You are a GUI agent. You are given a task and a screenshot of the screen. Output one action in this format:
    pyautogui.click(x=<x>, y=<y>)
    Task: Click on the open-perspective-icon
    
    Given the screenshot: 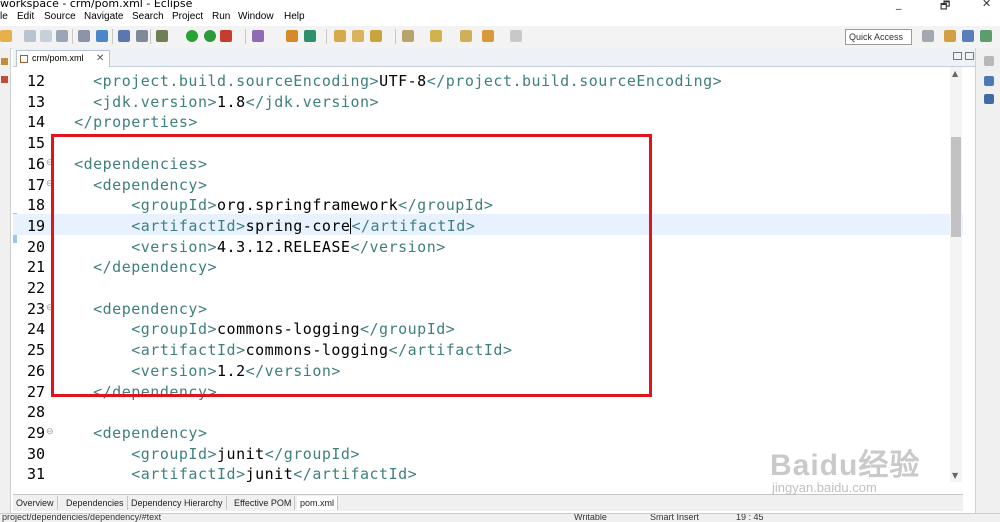 What is the action you would take?
    pyautogui.click(x=928, y=36)
    